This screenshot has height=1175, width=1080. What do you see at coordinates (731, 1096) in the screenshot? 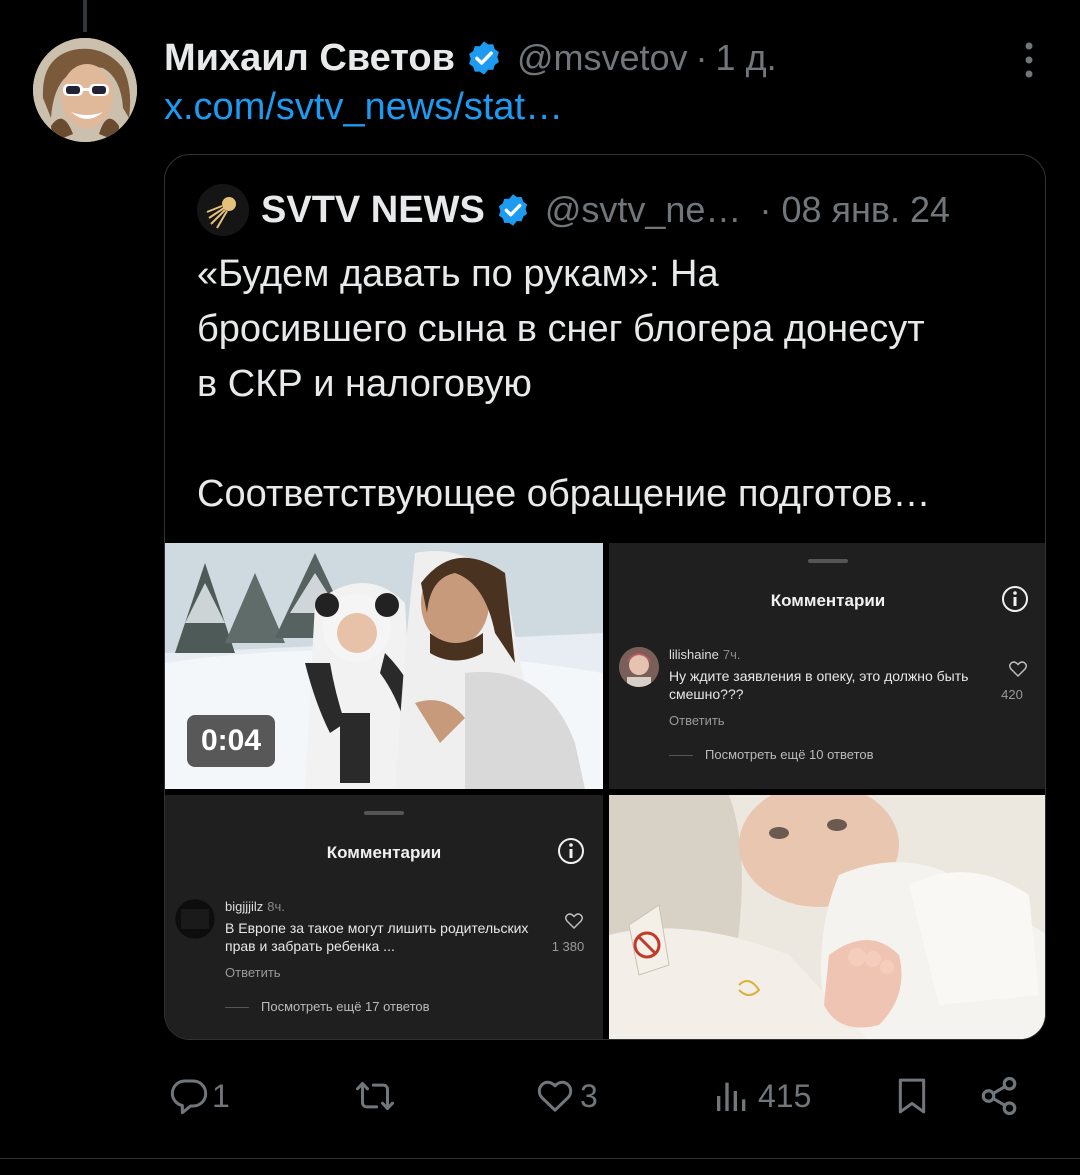
I see `views-chart-icon` at bounding box center [731, 1096].